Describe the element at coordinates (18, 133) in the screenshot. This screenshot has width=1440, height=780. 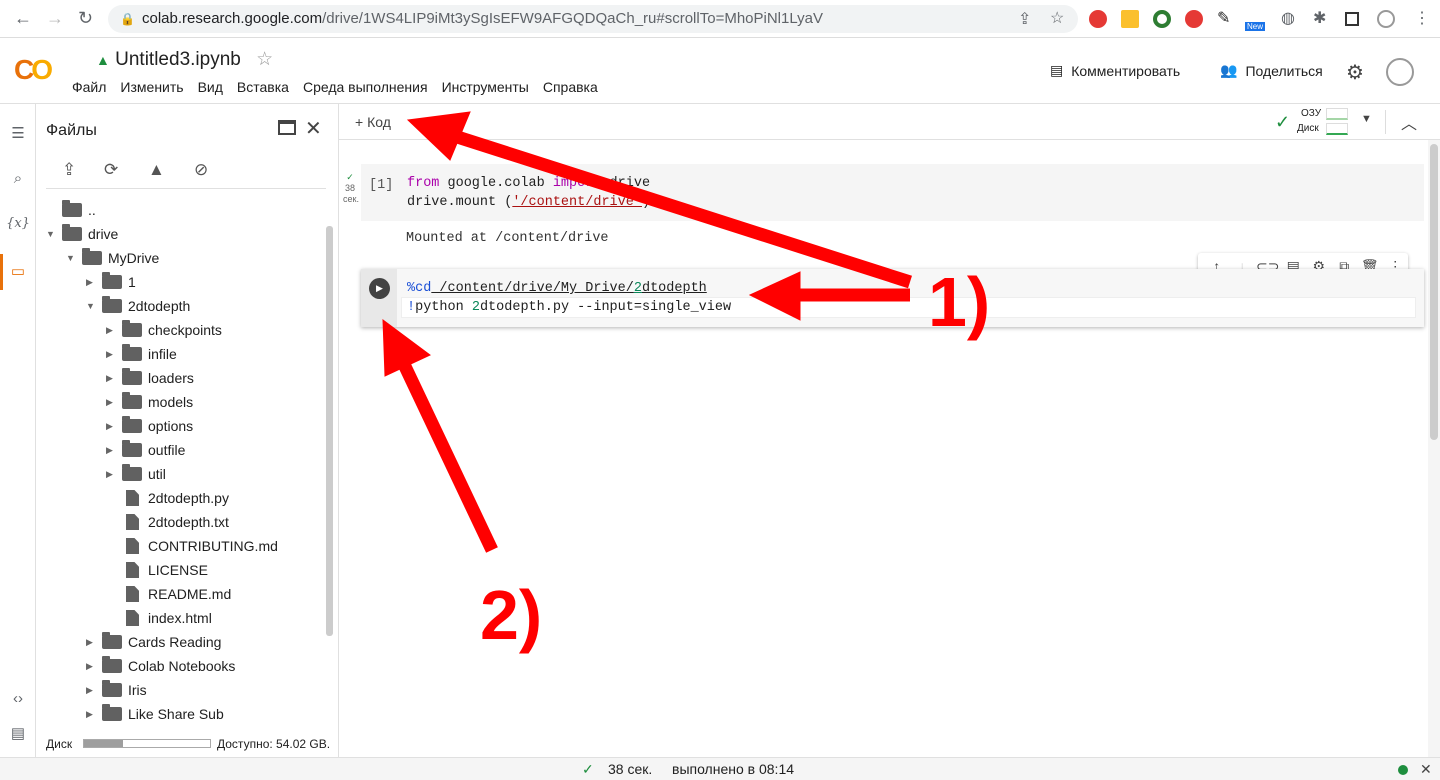
I see `toc-icon: ☰` at that location.